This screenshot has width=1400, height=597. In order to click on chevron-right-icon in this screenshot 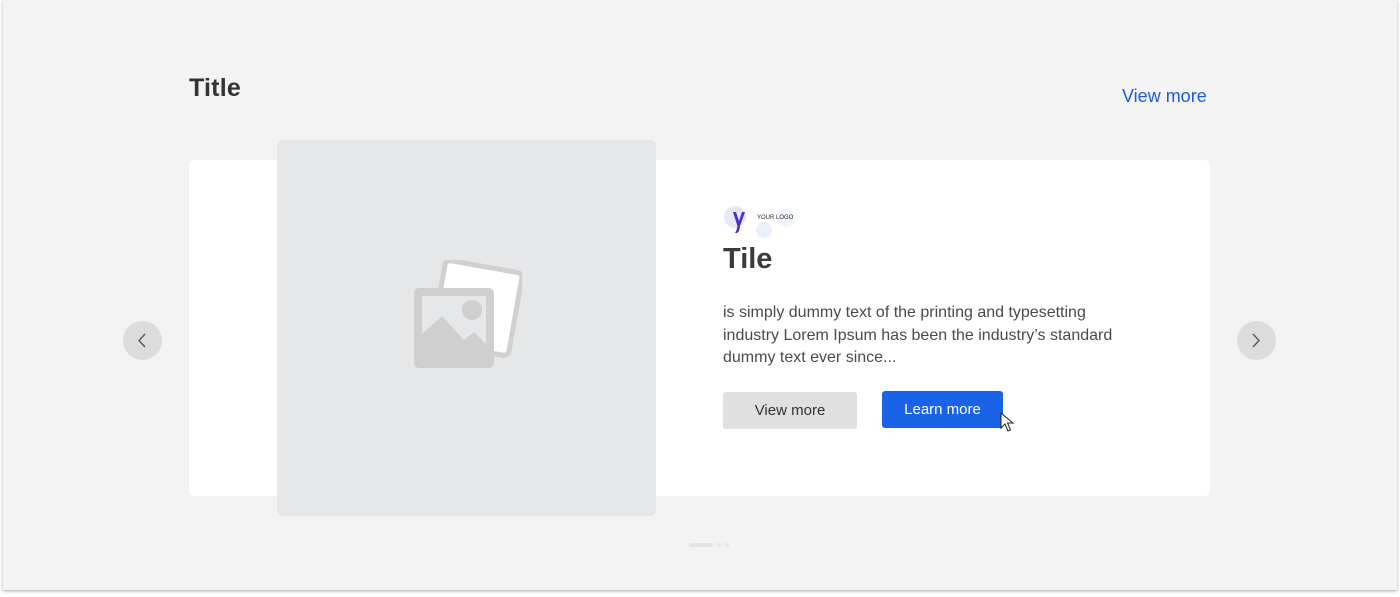, I will do `click(1256, 340)`.